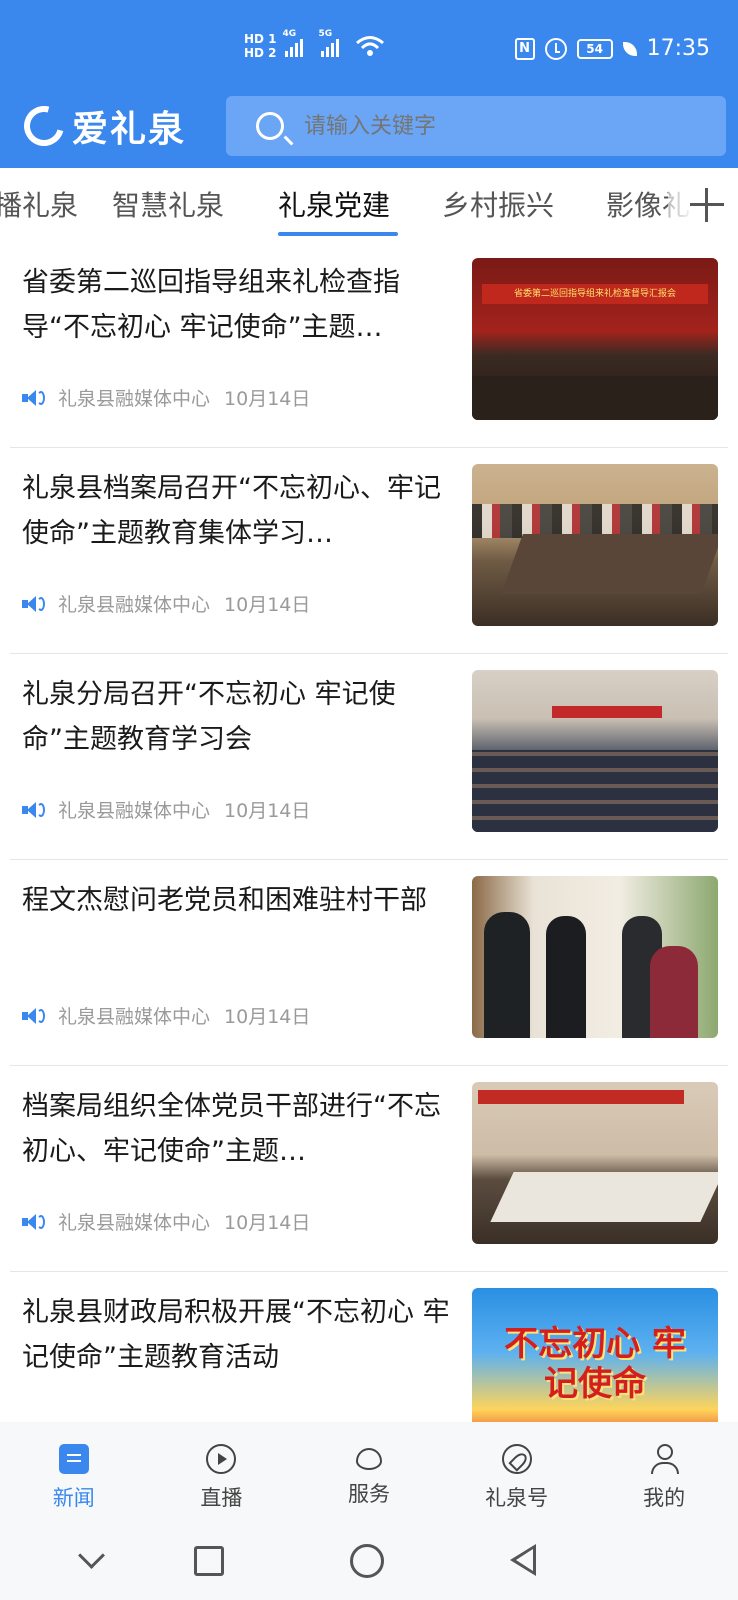 The width and height of the screenshot is (738, 1600). What do you see at coordinates (39, 204) in the screenshot?
I see `tab-bo-liquan: 播礼泉` at bounding box center [39, 204].